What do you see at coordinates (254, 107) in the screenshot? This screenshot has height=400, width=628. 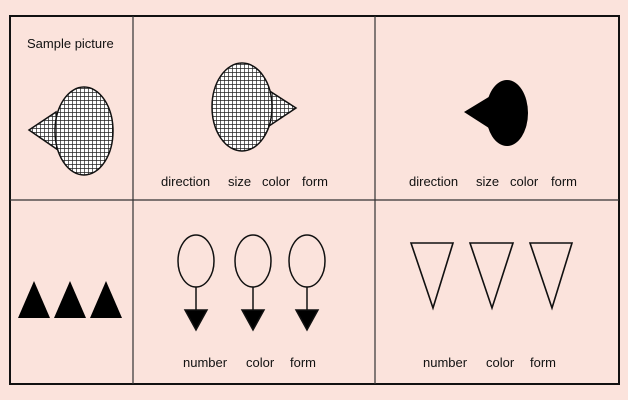 I see `direction-variant-shape` at bounding box center [254, 107].